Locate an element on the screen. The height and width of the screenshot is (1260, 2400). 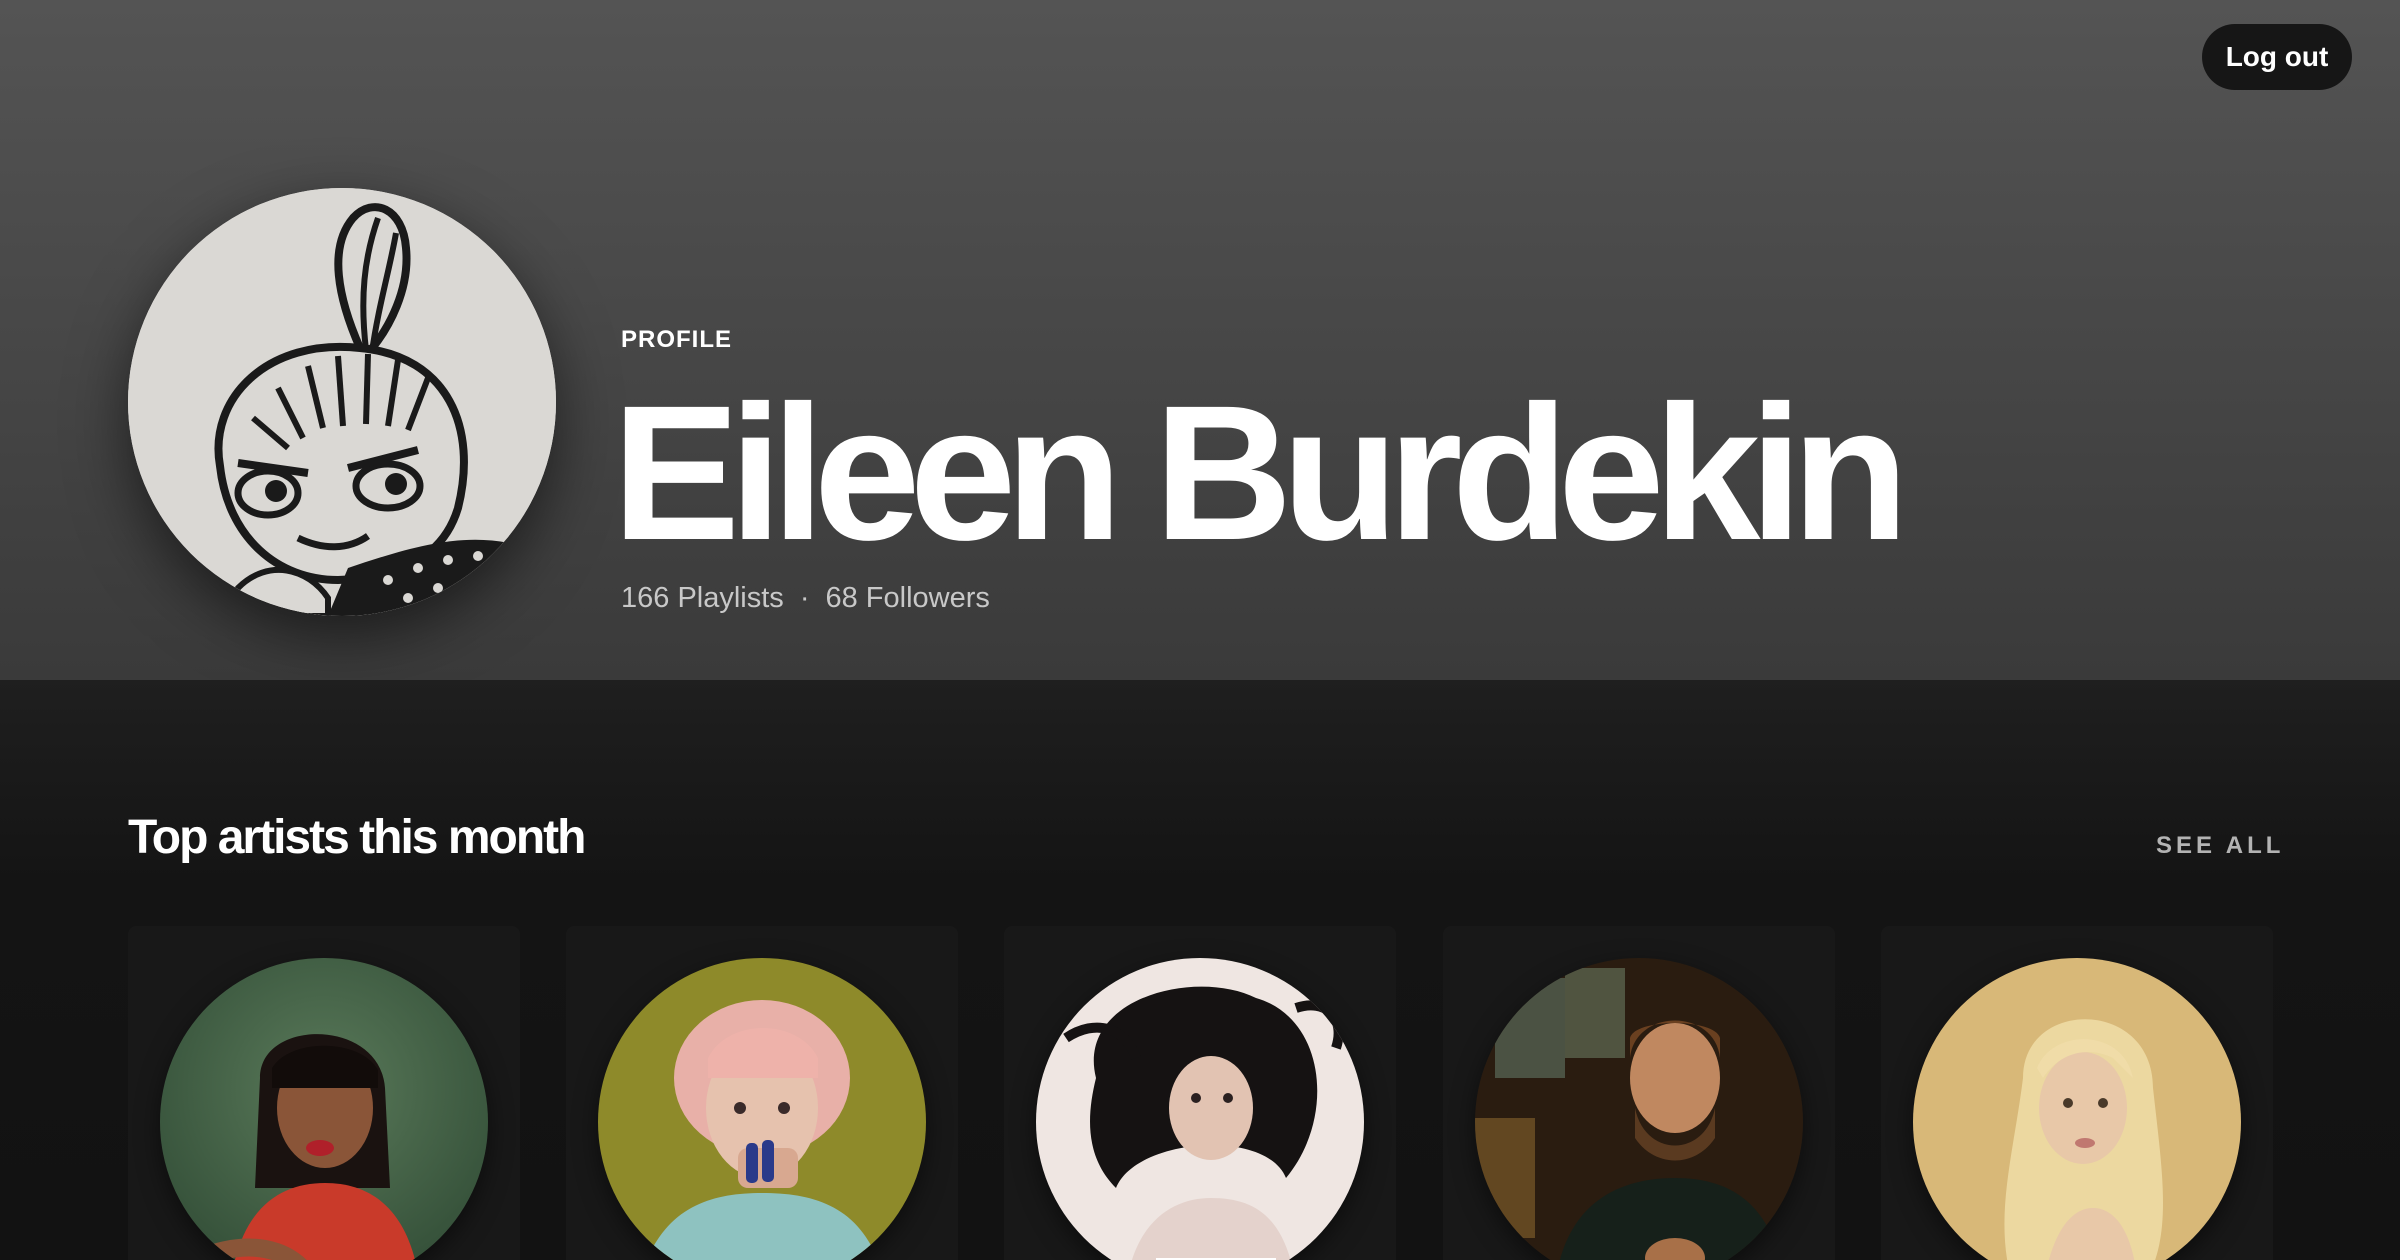
followers-count: 68 Followers is located at coordinates (907, 598).